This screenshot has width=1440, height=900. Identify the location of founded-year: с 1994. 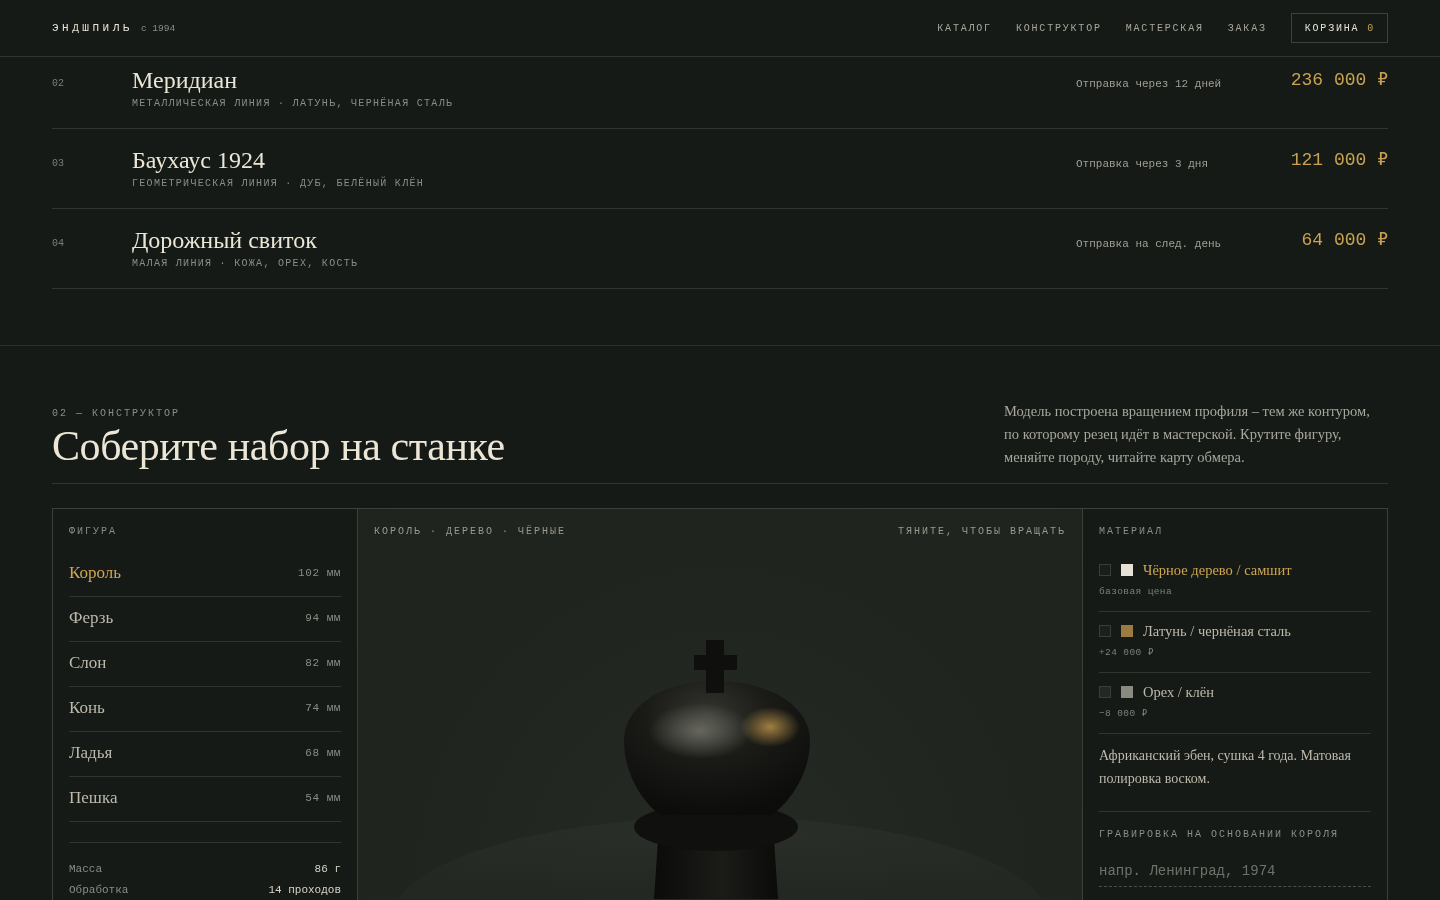
(158, 28).